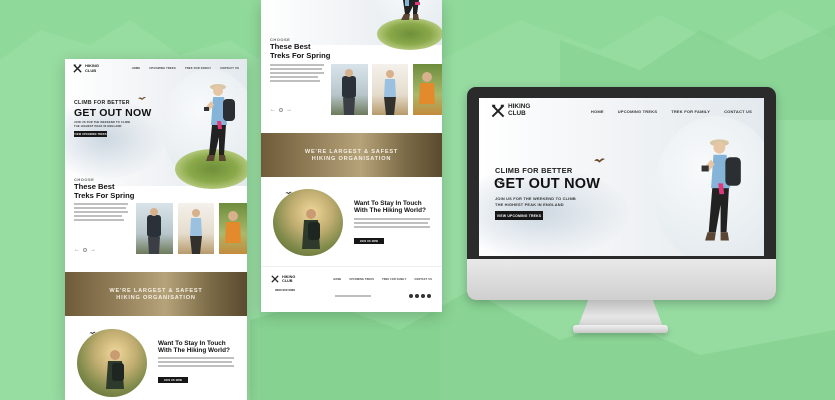 The image size is (835, 400). Describe the element at coordinates (156, 297) in the screenshot. I see `banner-line-2: HIKING ORGANISATION` at that location.